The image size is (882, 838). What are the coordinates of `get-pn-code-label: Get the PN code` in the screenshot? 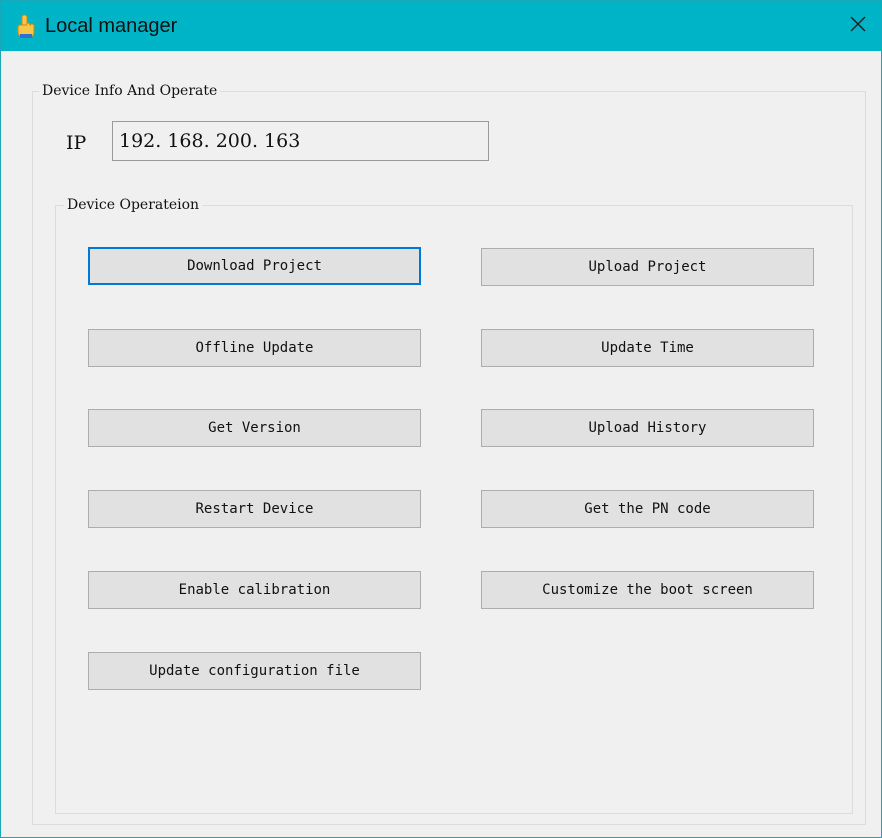 It's located at (647, 509).